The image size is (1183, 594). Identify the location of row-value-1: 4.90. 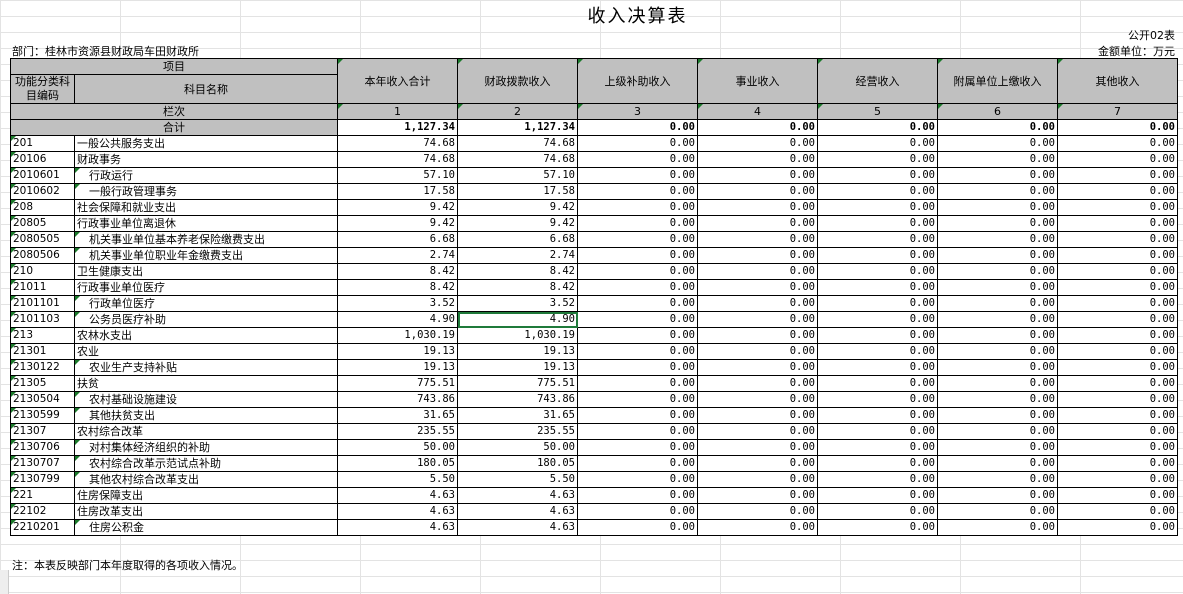
(397, 319).